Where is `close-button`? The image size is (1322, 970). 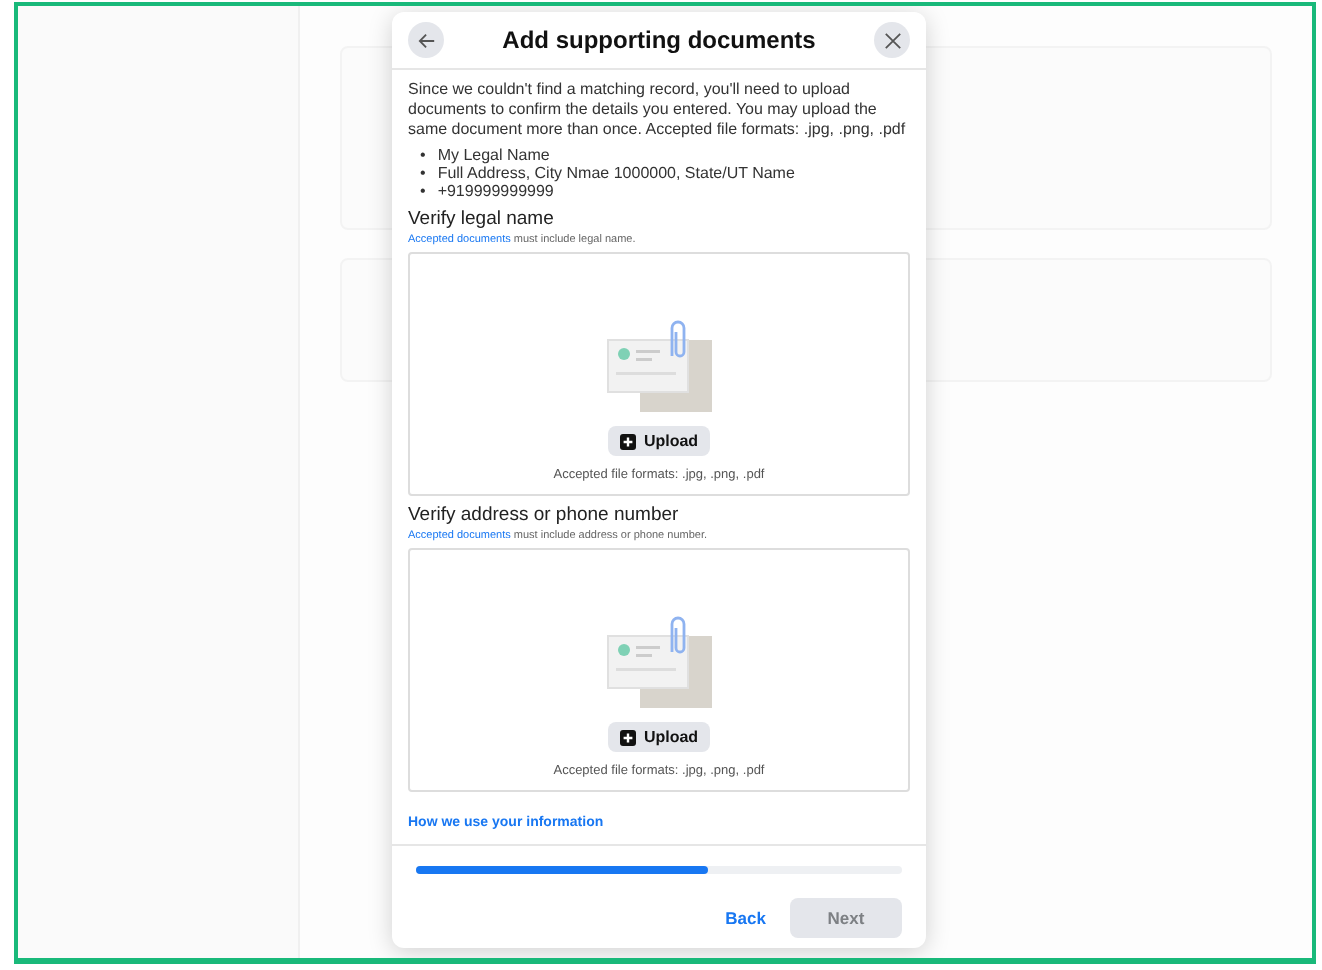
close-button is located at coordinates (892, 40).